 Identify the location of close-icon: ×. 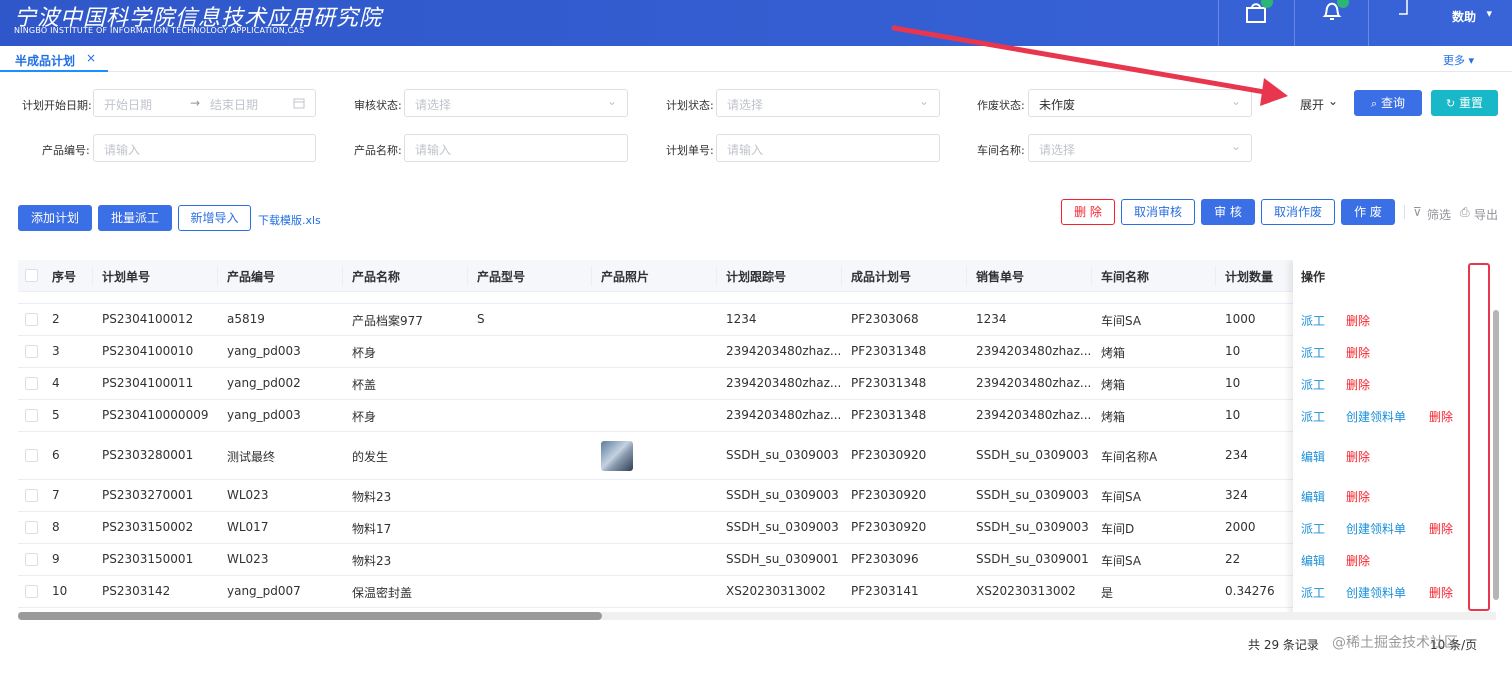
(91, 58).